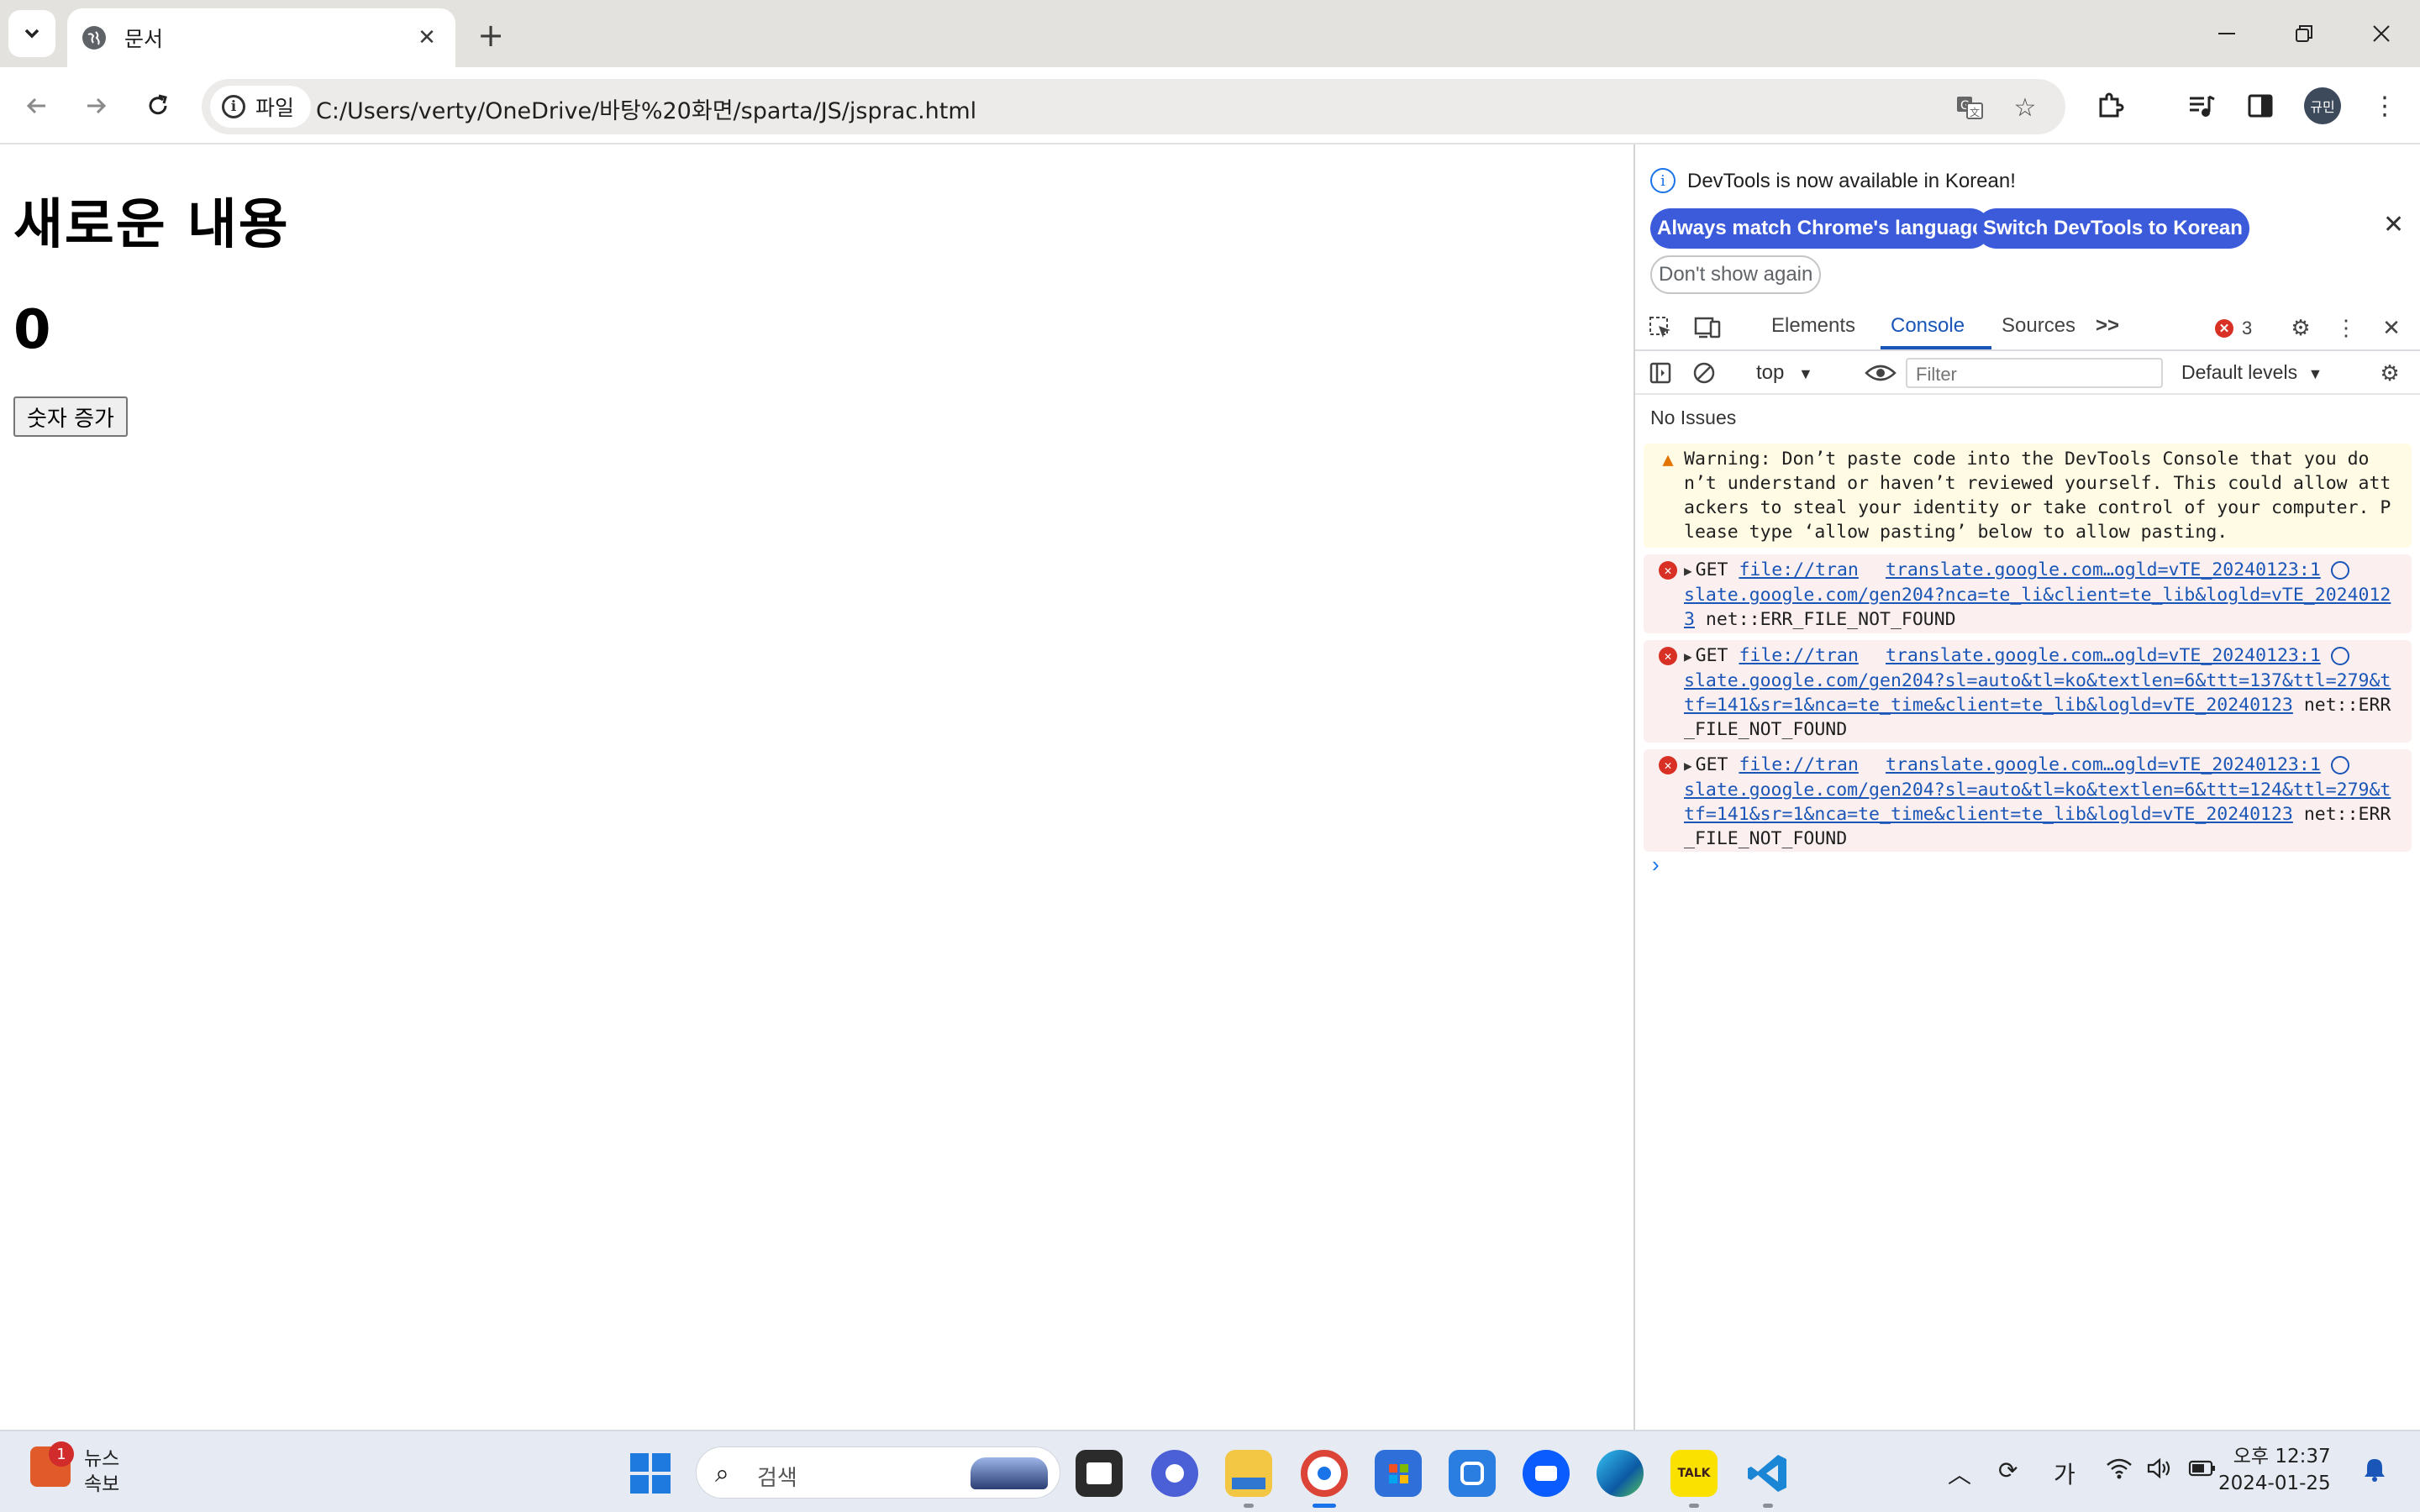 Image resolution: width=2420 pixels, height=1512 pixels. Describe the element at coordinates (1768, 1506) in the screenshot. I see `running-indicator` at that location.